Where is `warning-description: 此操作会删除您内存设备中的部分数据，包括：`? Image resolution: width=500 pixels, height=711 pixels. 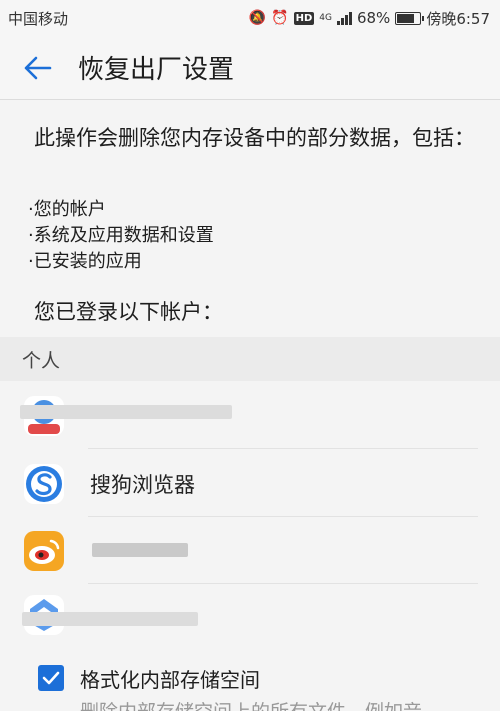
warning-description: 此操作会删除您内存设备中的部分数据，包括： is located at coordinates (254, 138).